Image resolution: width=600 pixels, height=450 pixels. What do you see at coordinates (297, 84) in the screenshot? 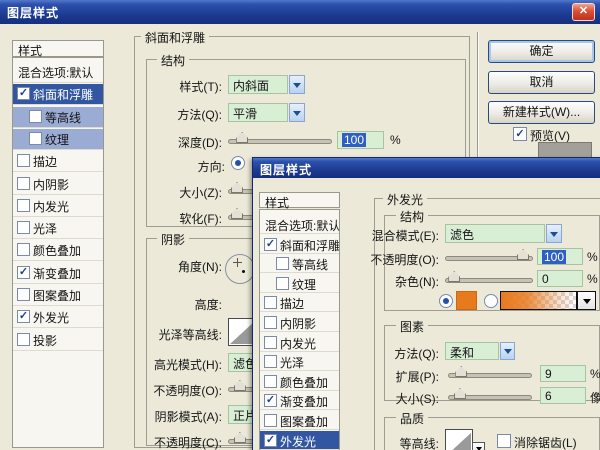
I see `style-select-arrow-icon` at bounding box center [297, 84].